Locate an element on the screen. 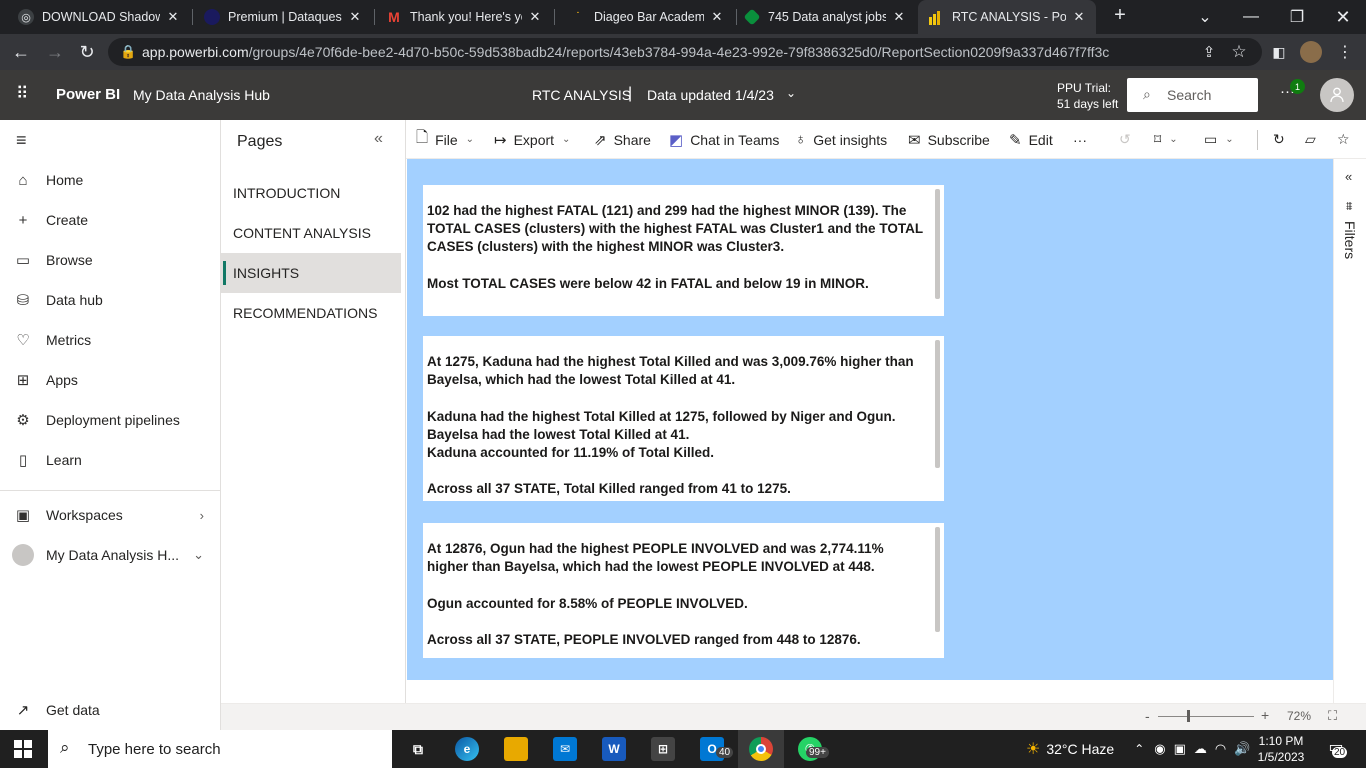  get-data-button: ↗ Get data is located at coordinates (110, 710).